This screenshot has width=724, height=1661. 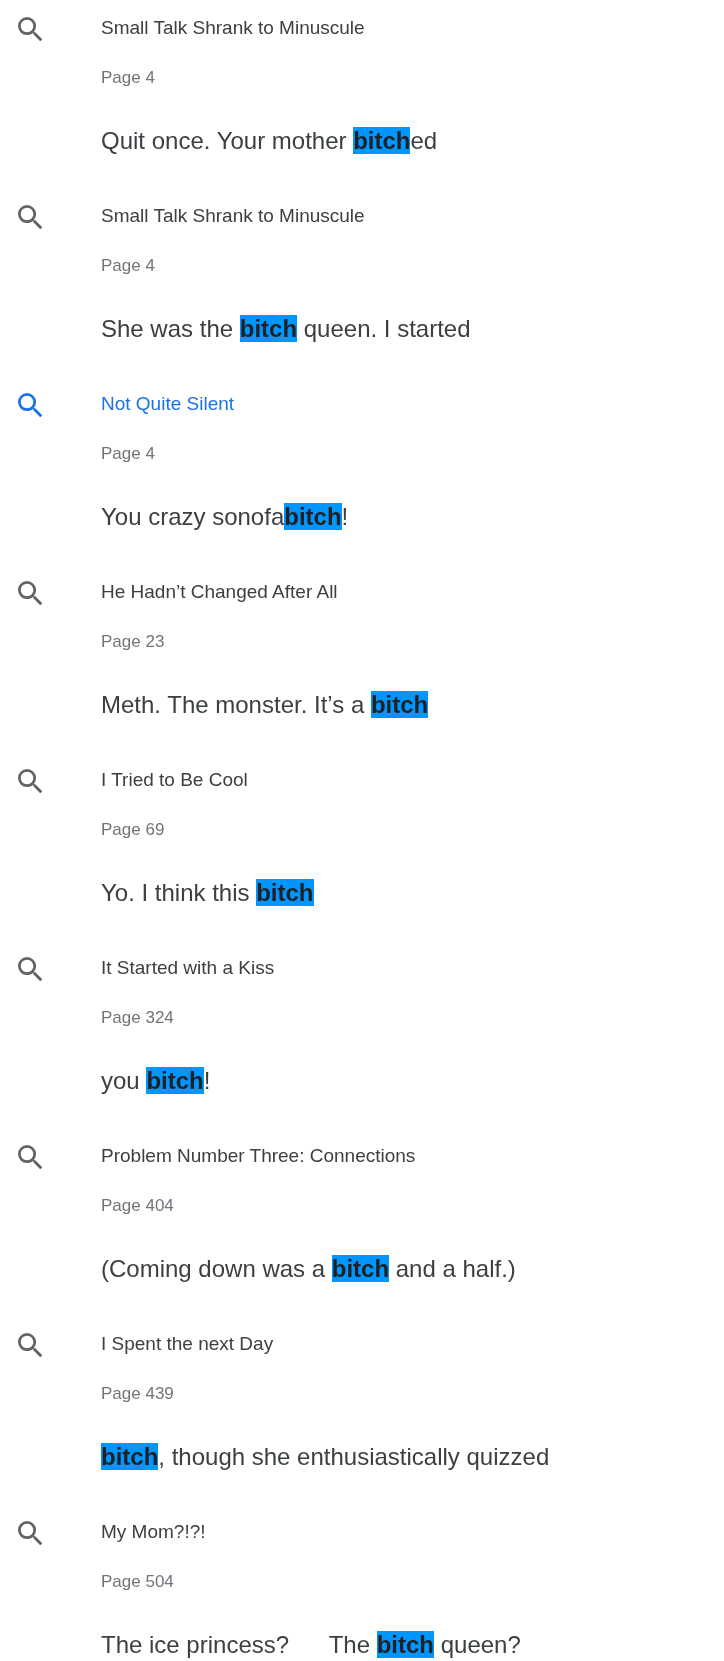 I want to click on page-number: Page 324, so click(x=137, y=1018).